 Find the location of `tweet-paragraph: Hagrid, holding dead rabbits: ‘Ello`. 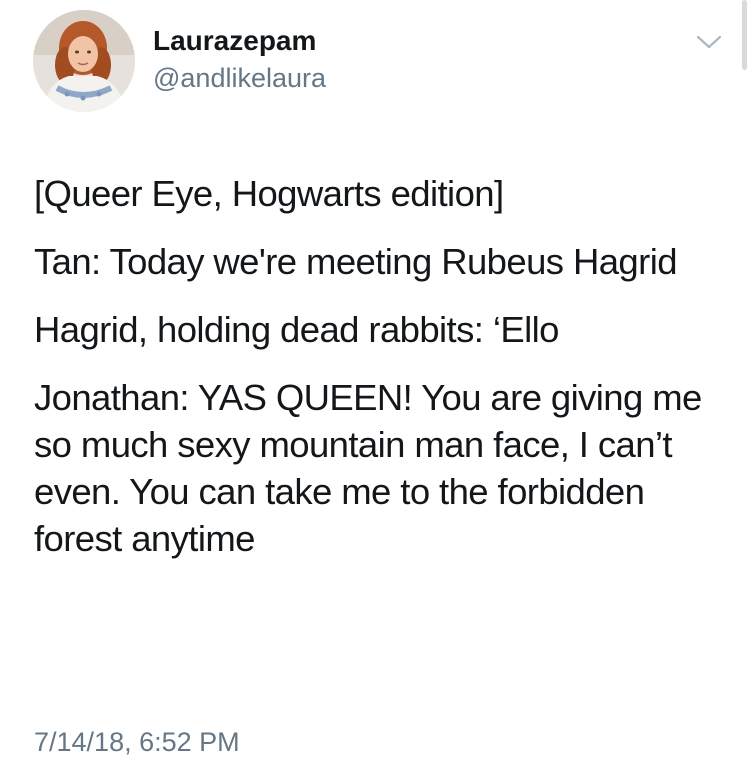

tweet-paragraph: Hagrid, holding dead rabbits: ‘Ello is located at coordinates (296, 329).